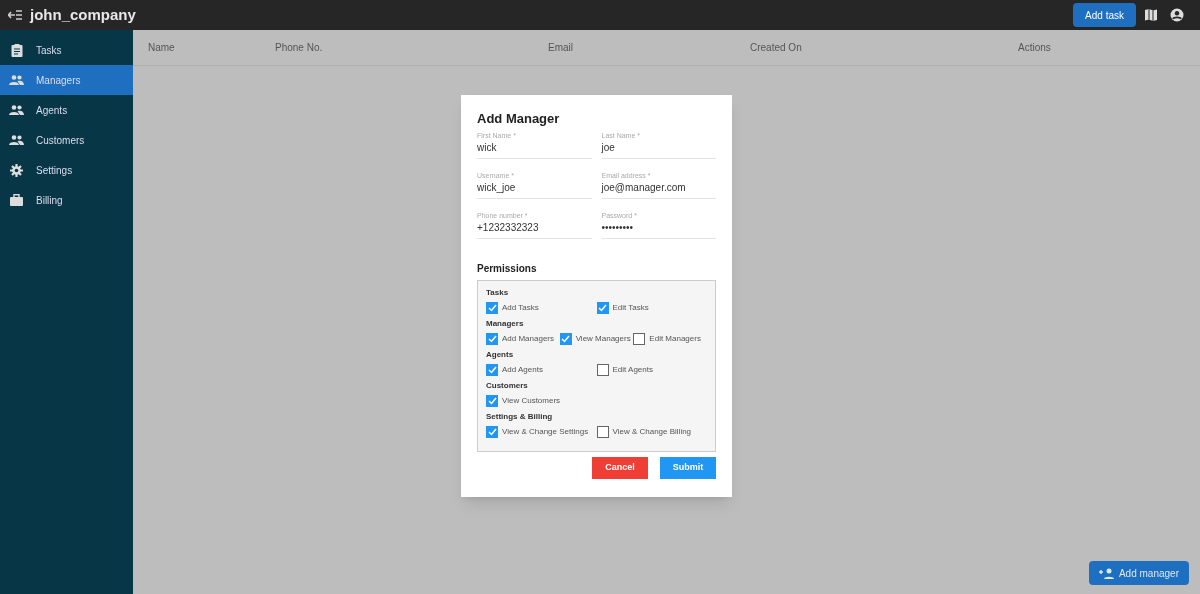 The image size is (1200, 594). Describe the element at coordinates (66, 170) in the screenshot. I see `sidebar-item: Settings` at that location.